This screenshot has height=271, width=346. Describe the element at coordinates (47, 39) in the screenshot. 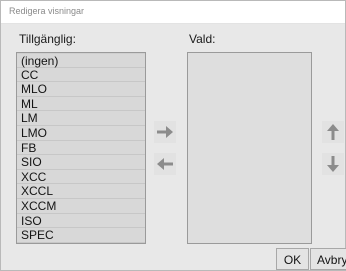

I see `available-label: Tillgänglig:` at that location.